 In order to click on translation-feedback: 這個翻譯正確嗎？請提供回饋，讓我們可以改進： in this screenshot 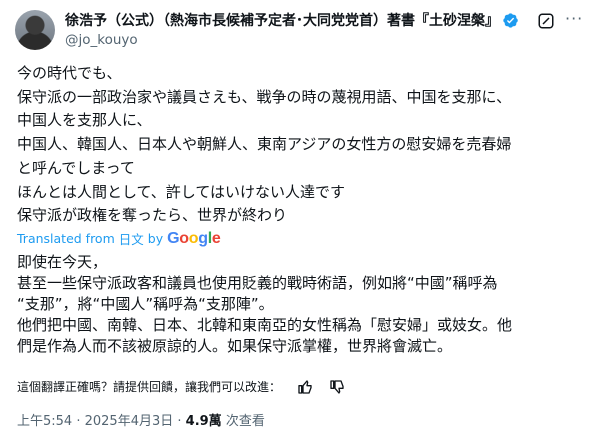, I will do `click(181, 386)`.